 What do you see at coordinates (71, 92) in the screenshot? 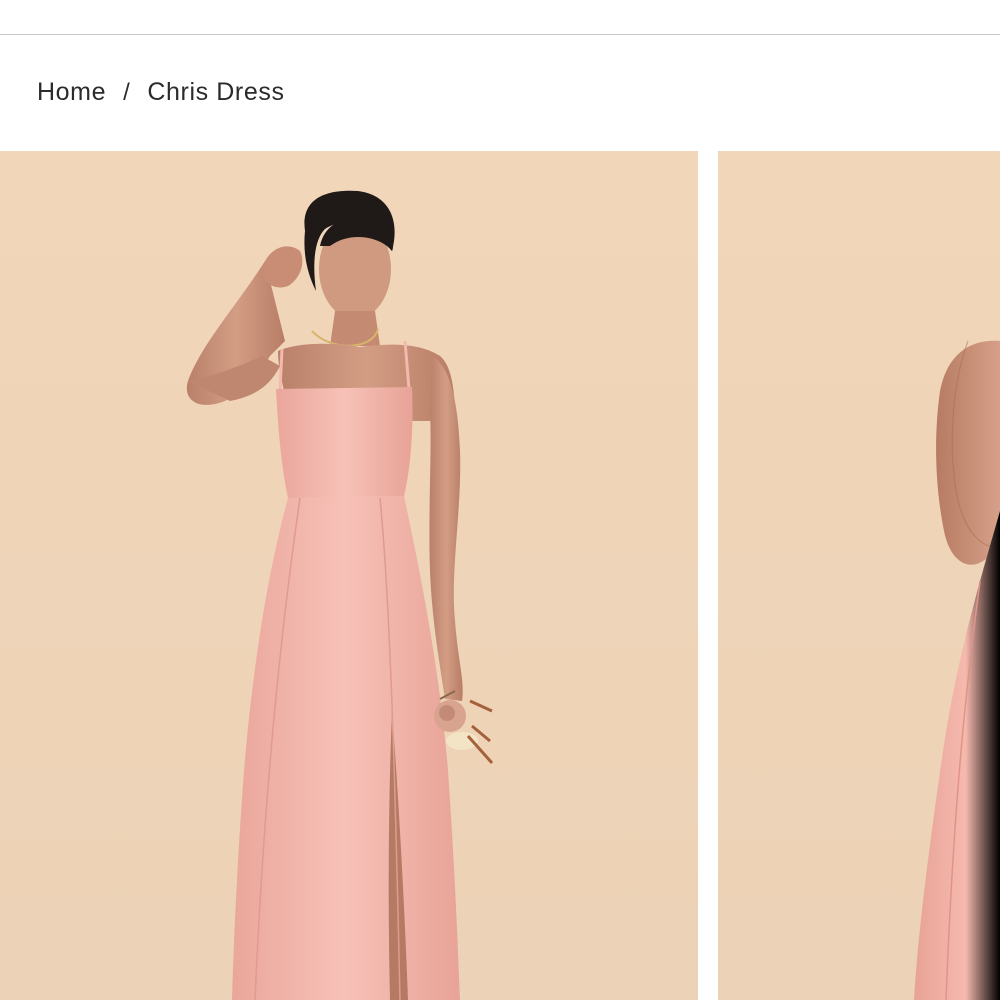
I see `breadcrumb-home-link: Home` at bounding box center [71, 92].